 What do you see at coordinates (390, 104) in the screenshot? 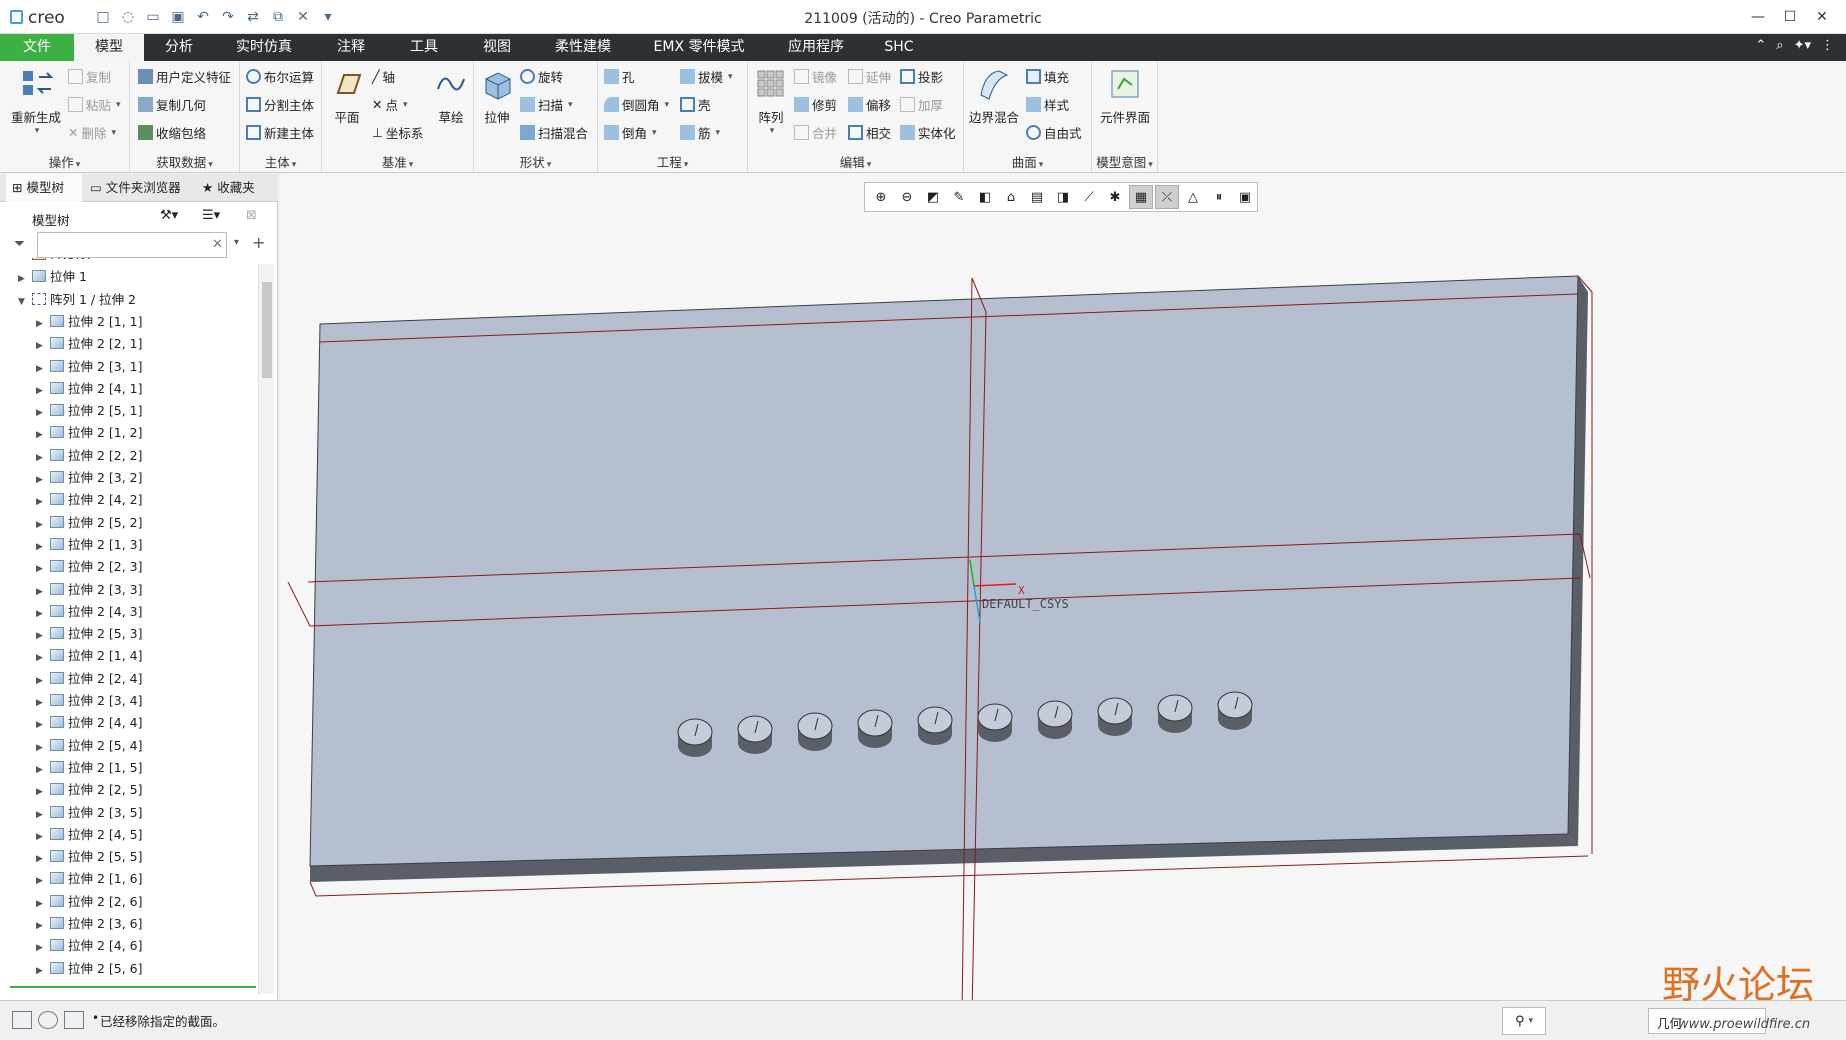
I see `point-button: ✕ 点 ▾` at bounding box center [390, 104].